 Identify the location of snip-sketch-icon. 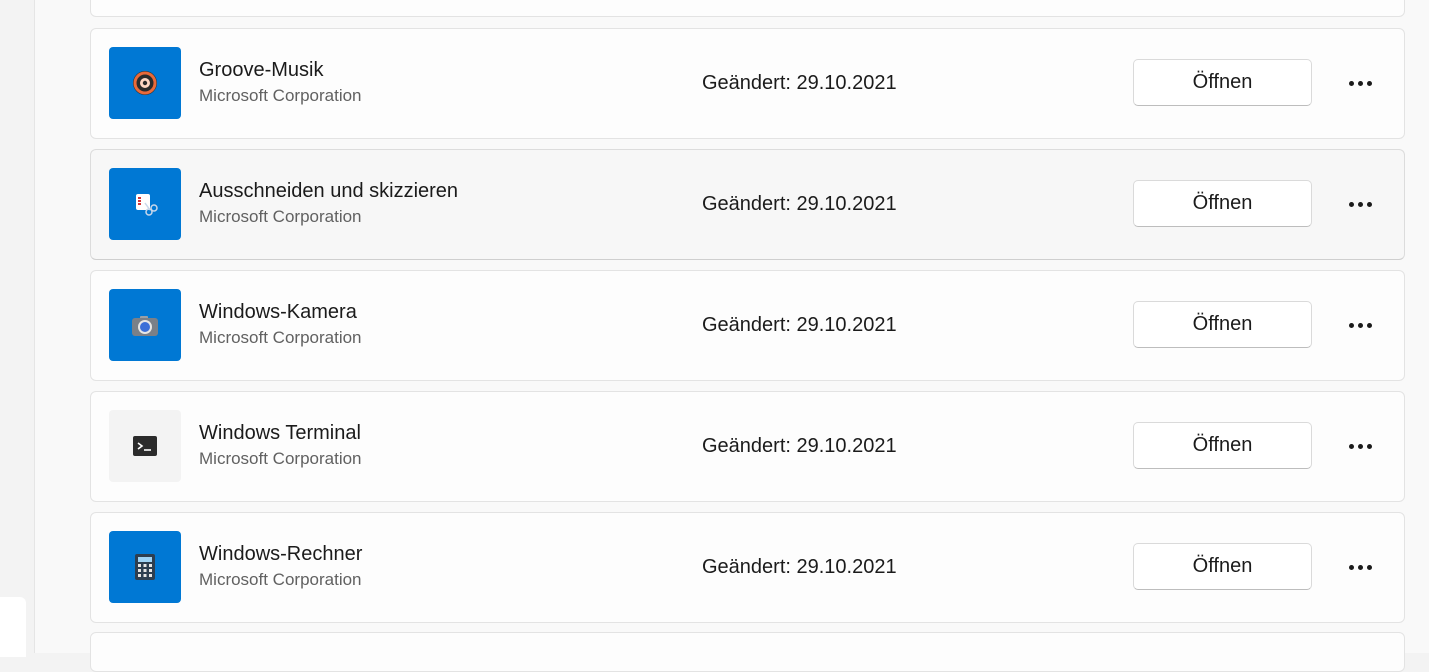
(145, 204).